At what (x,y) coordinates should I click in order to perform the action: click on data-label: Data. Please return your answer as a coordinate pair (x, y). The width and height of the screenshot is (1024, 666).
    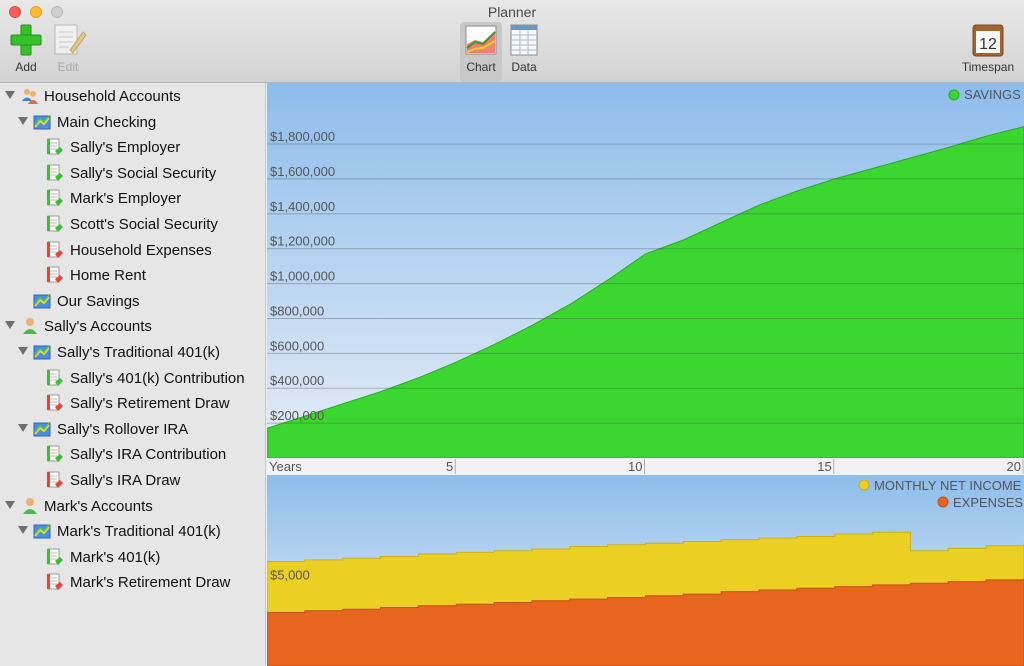
    Looking at the image, I should click on (524, 67).